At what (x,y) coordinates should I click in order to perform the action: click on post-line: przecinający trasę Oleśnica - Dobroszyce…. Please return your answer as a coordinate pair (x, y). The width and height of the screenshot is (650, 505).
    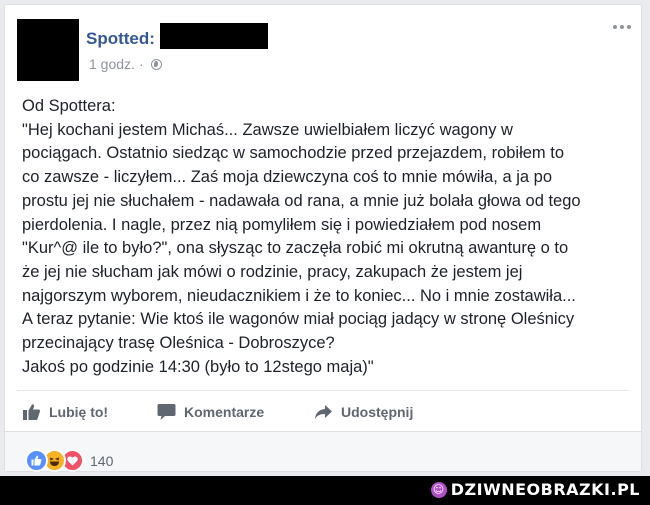
    Looking at the image, I should click on (178, 343).